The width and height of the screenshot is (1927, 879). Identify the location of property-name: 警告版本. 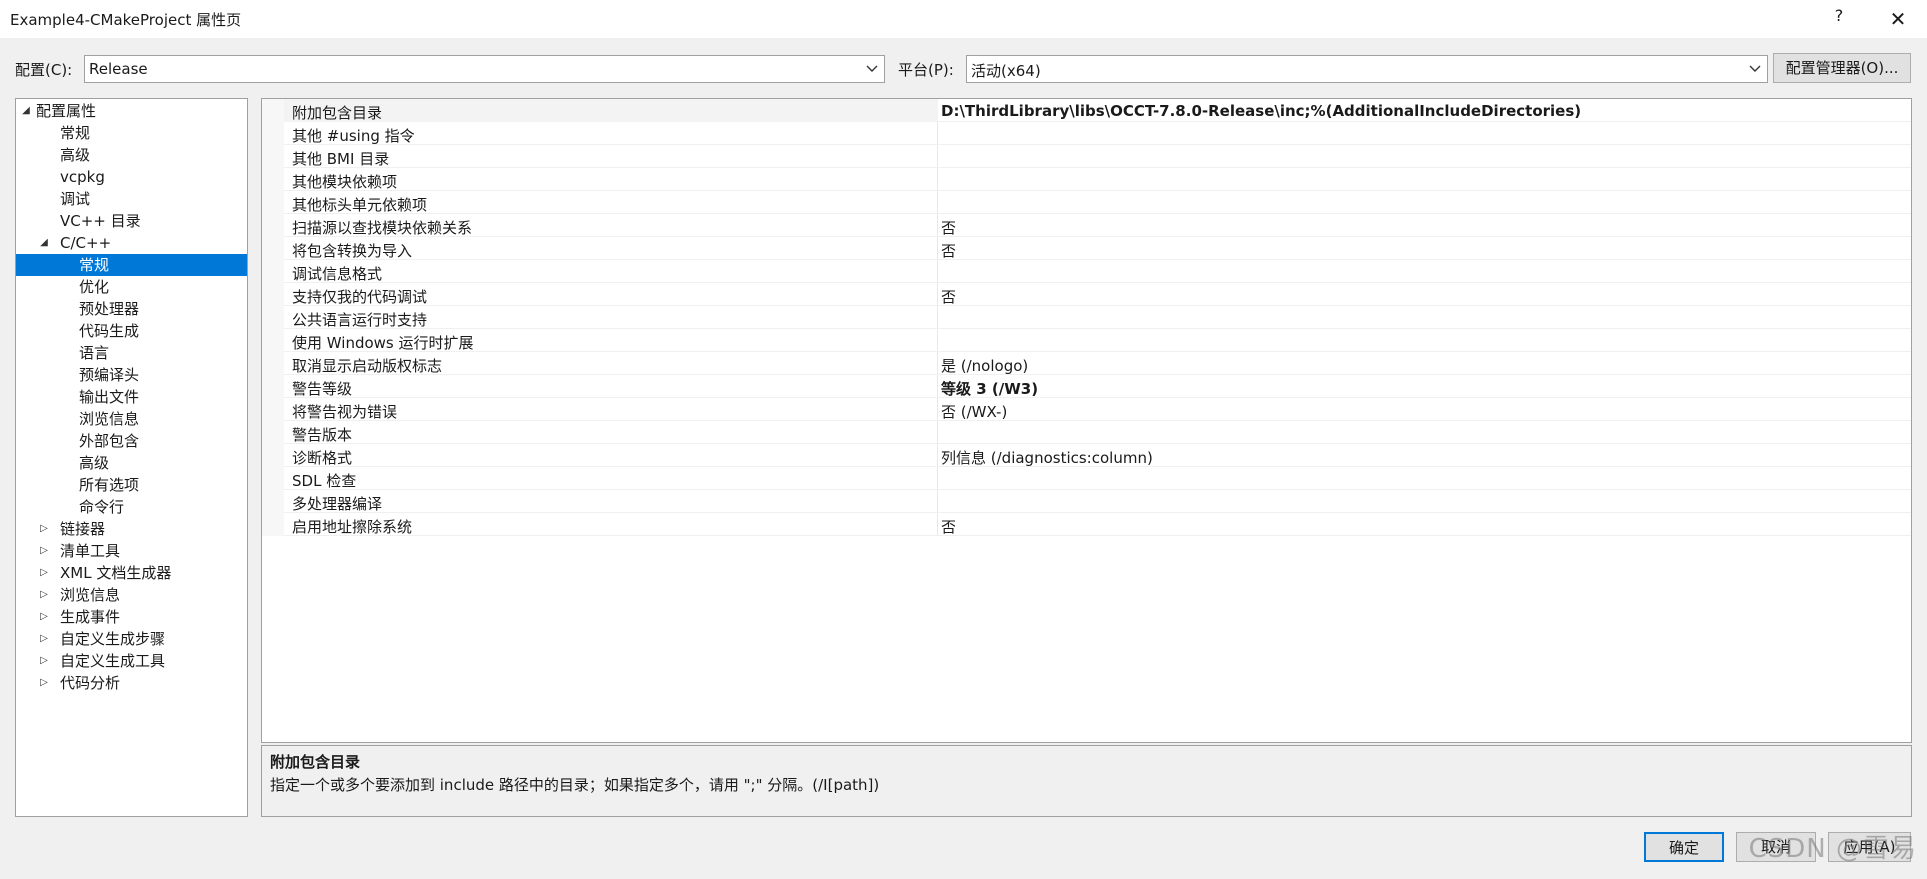
(322, 435).